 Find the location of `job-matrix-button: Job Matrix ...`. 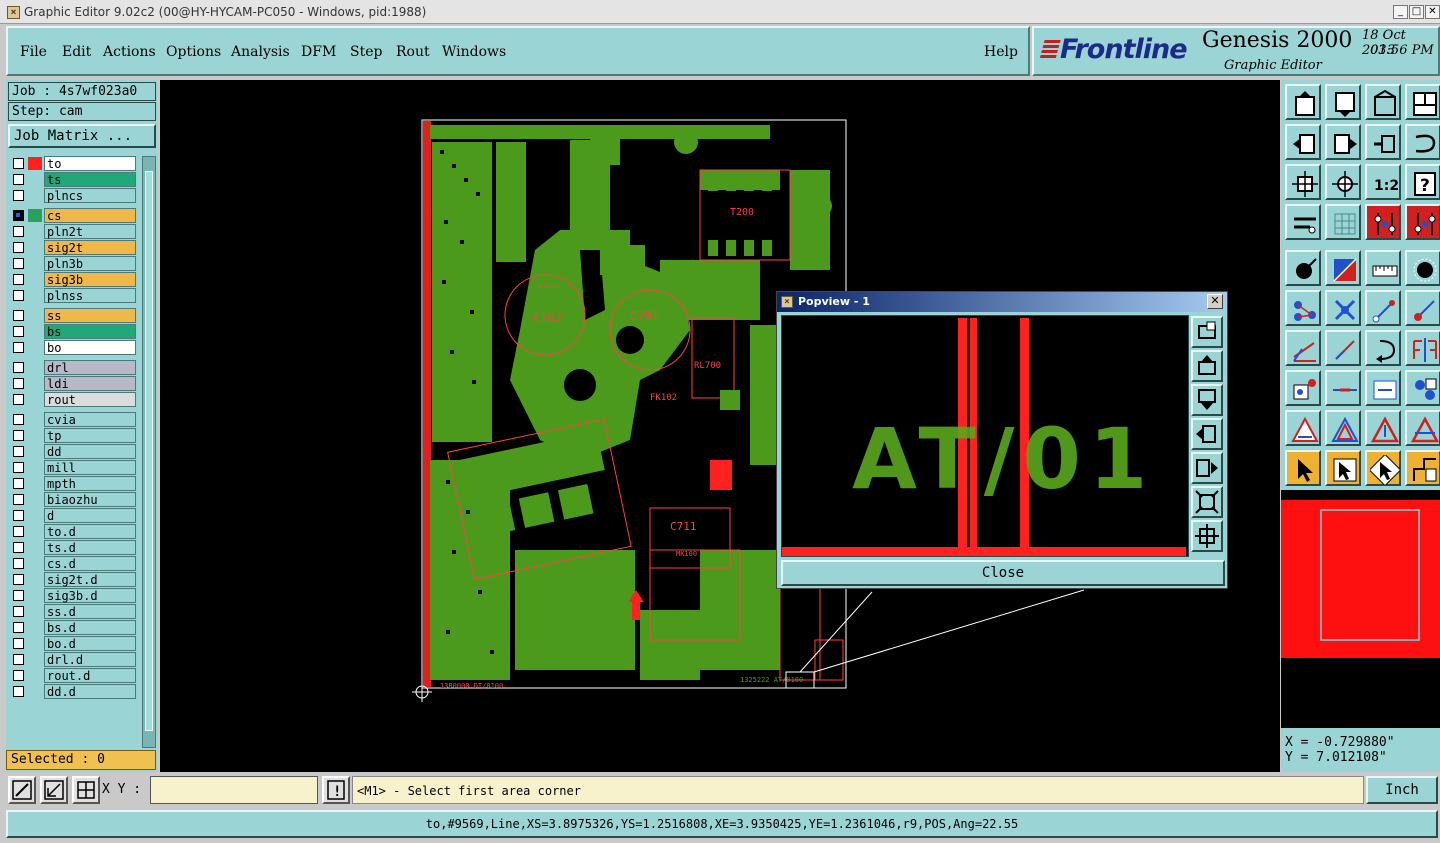

job-matrix-button: Job Matrix ... is located at coordinates (82, 136).